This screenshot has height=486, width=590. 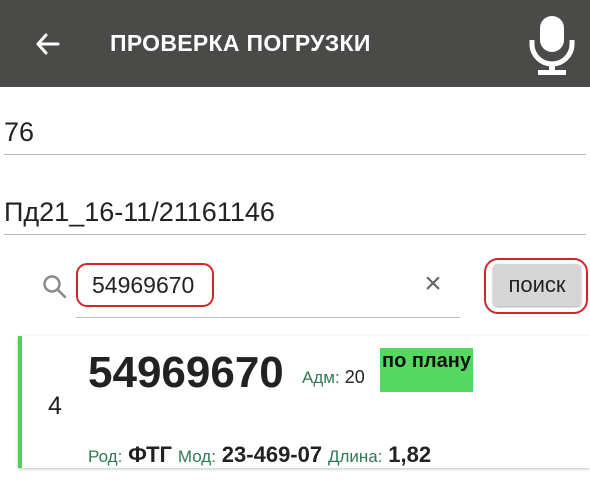 I want to click on result-code: 54969670, so click(x=186, y=372).